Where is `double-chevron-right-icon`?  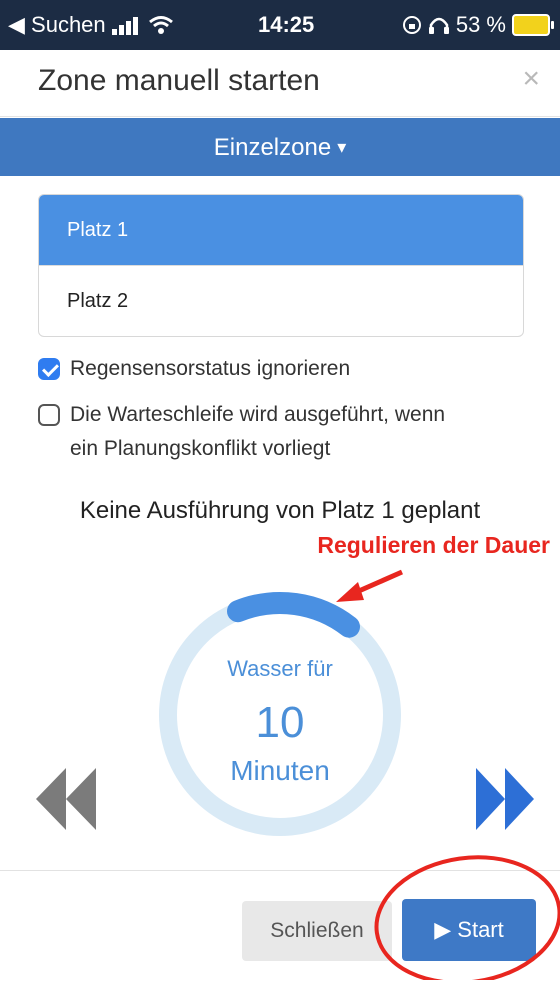 double-chevron-right-icon is located at coordinates (505, 799).